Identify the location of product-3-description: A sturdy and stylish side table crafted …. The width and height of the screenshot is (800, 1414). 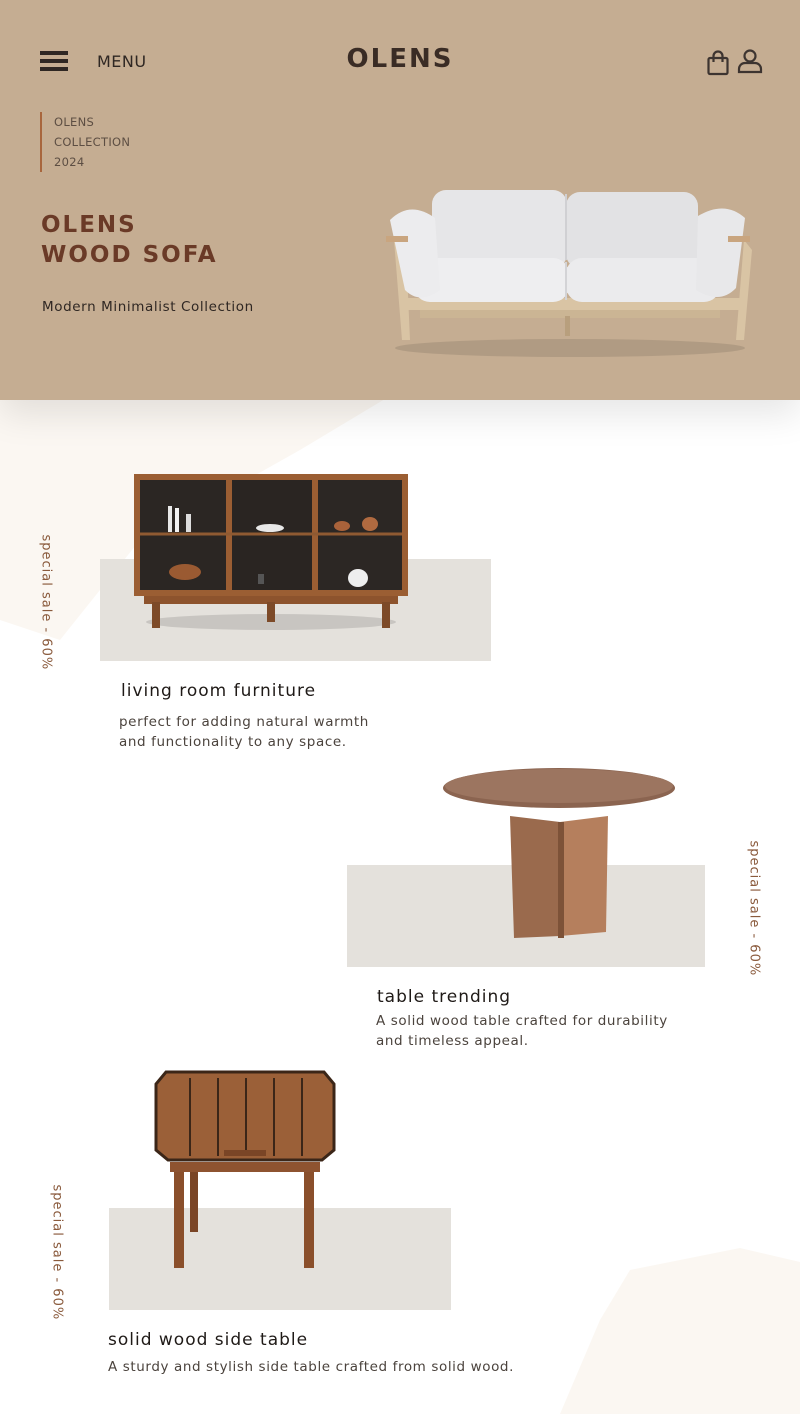
(311, 1367).